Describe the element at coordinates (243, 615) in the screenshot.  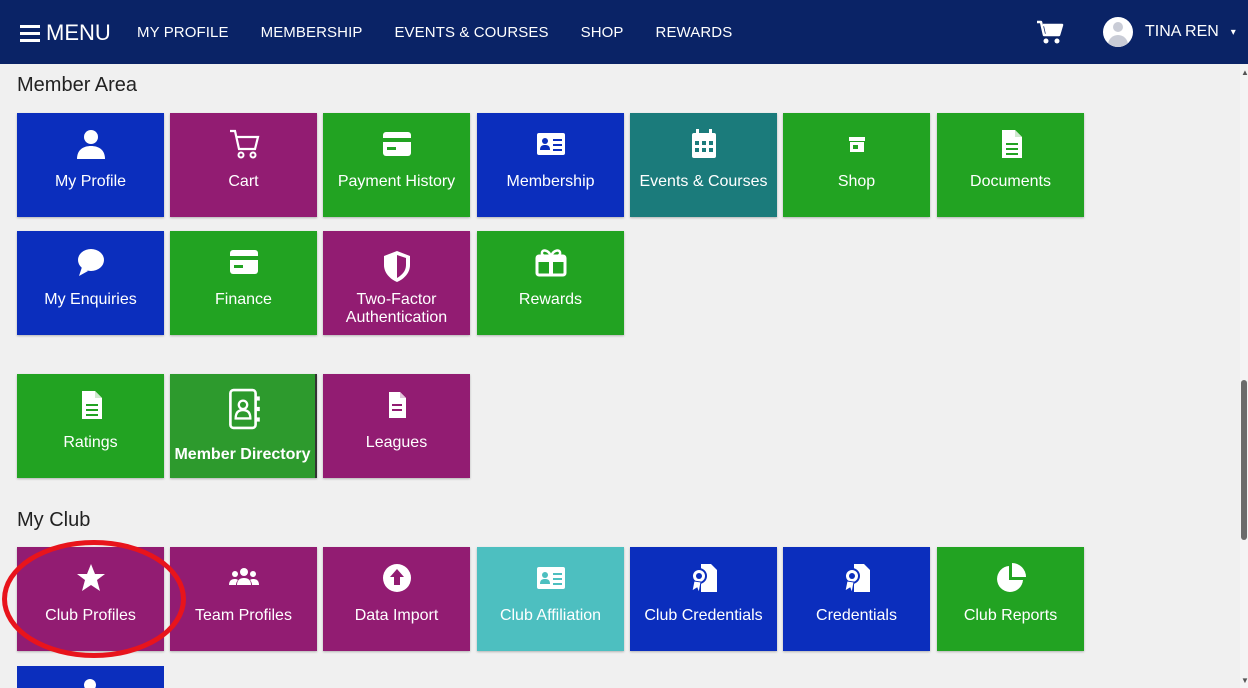
I see `tile-label: Team Profiles` at that location.